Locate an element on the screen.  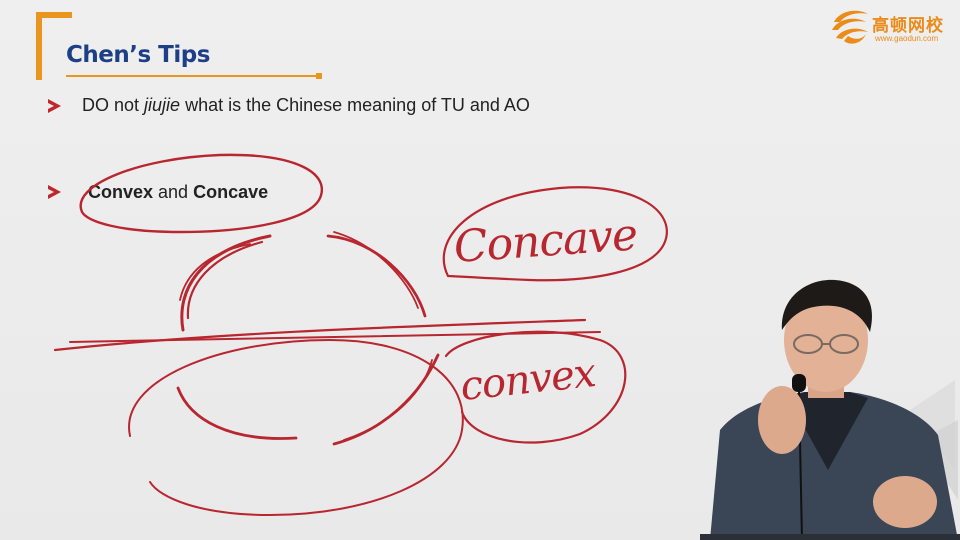
desk-edge is located at coordinates (830, 537).